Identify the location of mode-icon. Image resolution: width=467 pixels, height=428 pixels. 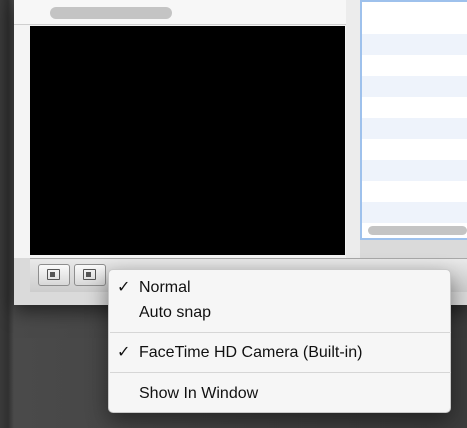
(89, 274).